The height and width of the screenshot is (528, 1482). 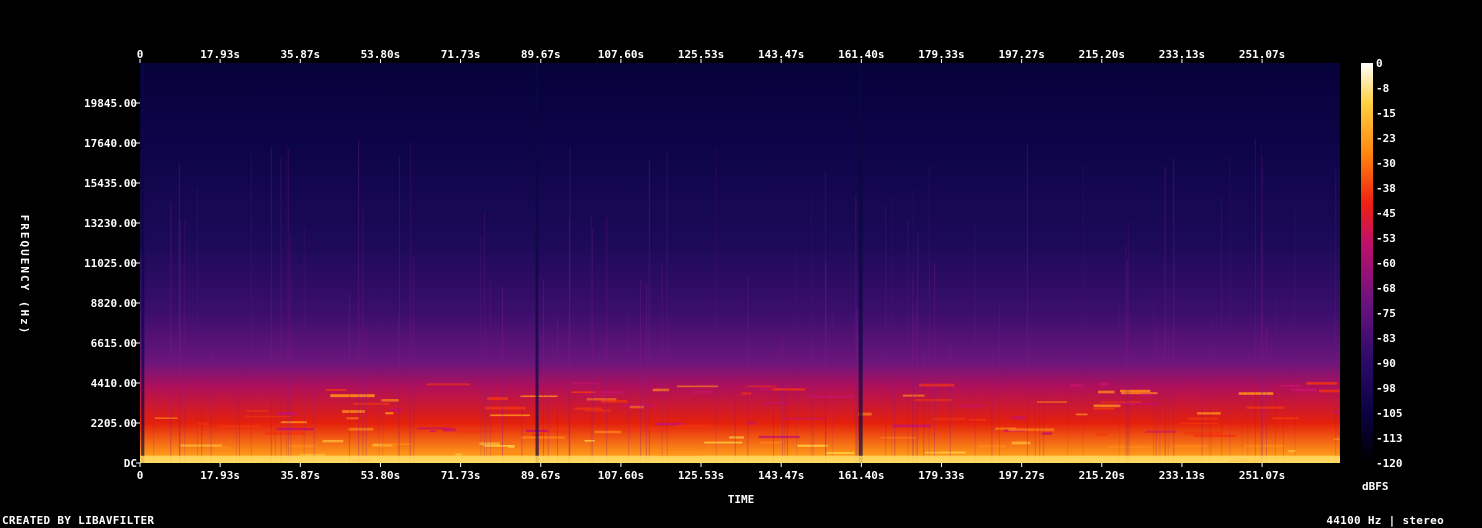 What do you see at coordinates (541, 475) in the screenshot?
I see `x-tick-label-bottom: 89.67s` at bounding box center [541, 475].